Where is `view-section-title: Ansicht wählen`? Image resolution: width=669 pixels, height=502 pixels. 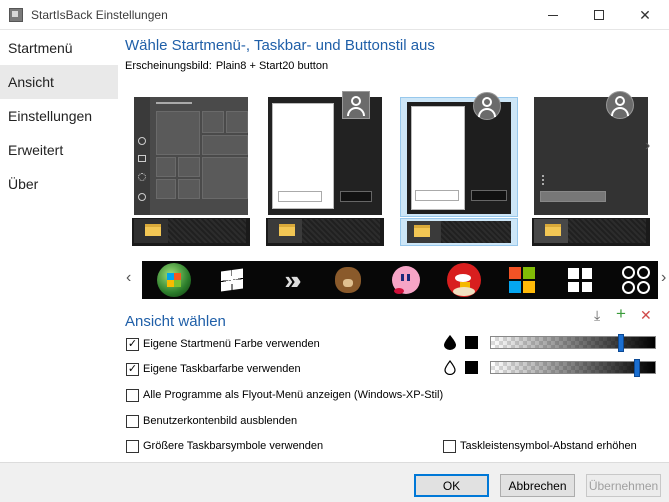 view-section-title: Ansicht wählen is located at coordinates (175, 321).